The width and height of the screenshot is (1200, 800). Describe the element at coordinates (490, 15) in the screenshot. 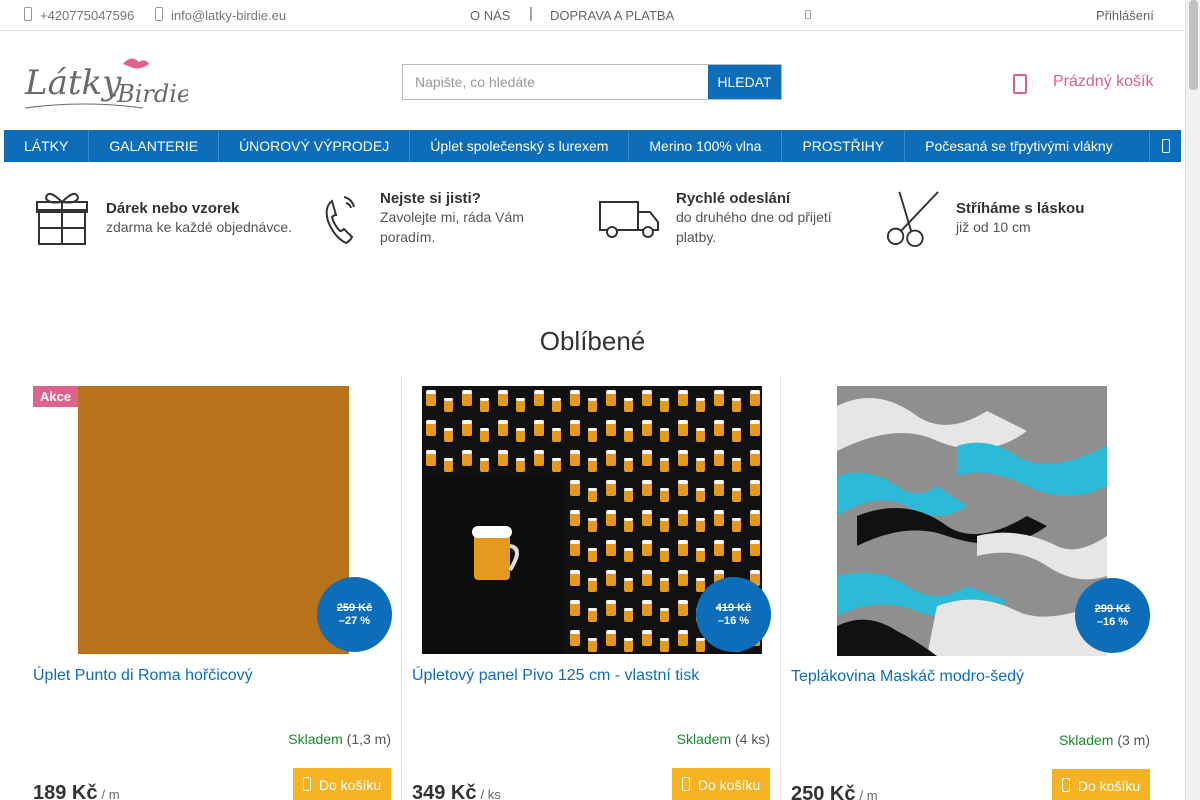

I see `nav-o-nas: O NÁS` at that location.